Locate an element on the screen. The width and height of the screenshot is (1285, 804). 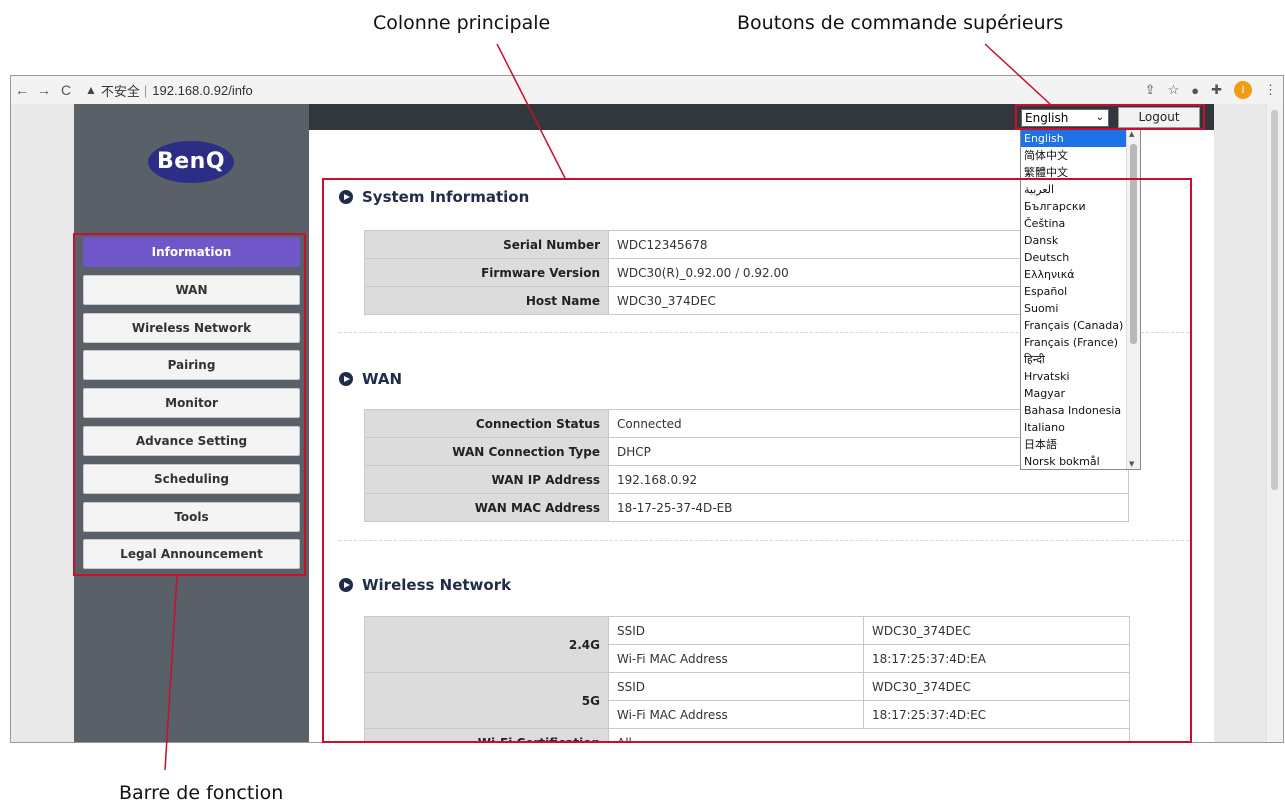
row-label: Serial Number is located at coordinates (486, 244).